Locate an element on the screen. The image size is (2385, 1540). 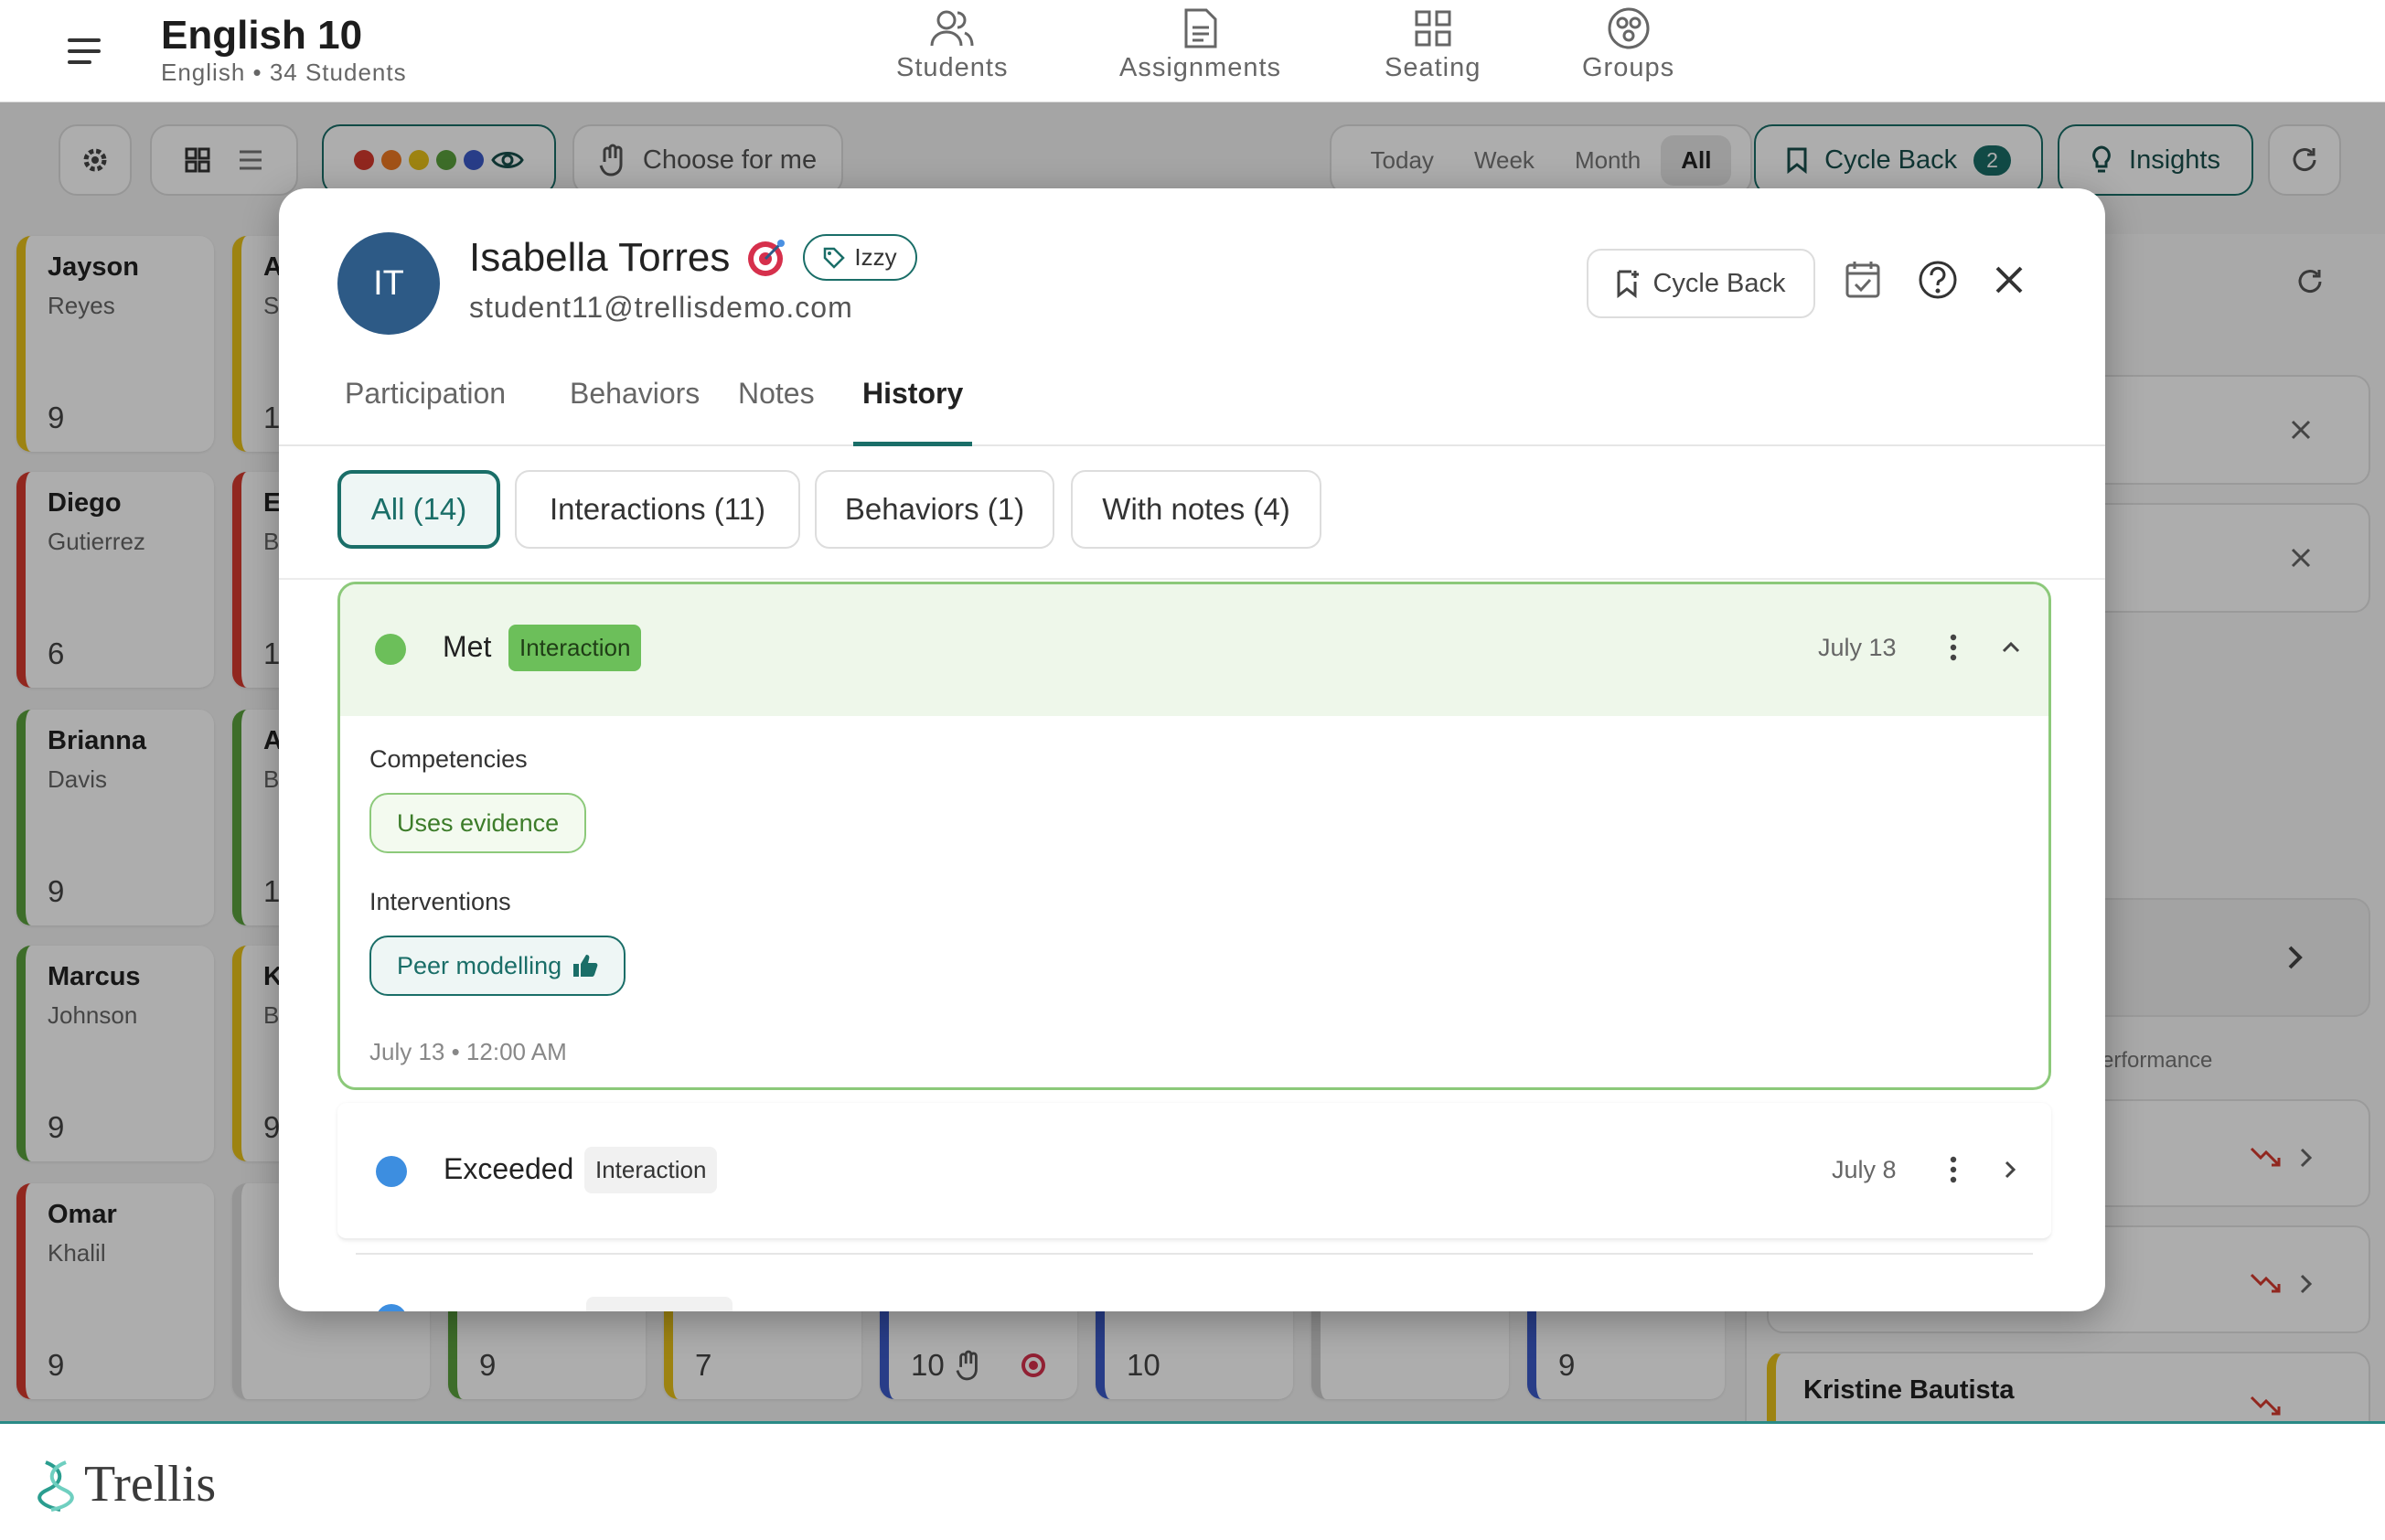
filter-all: All (14) is located at coordinates (418, 510).